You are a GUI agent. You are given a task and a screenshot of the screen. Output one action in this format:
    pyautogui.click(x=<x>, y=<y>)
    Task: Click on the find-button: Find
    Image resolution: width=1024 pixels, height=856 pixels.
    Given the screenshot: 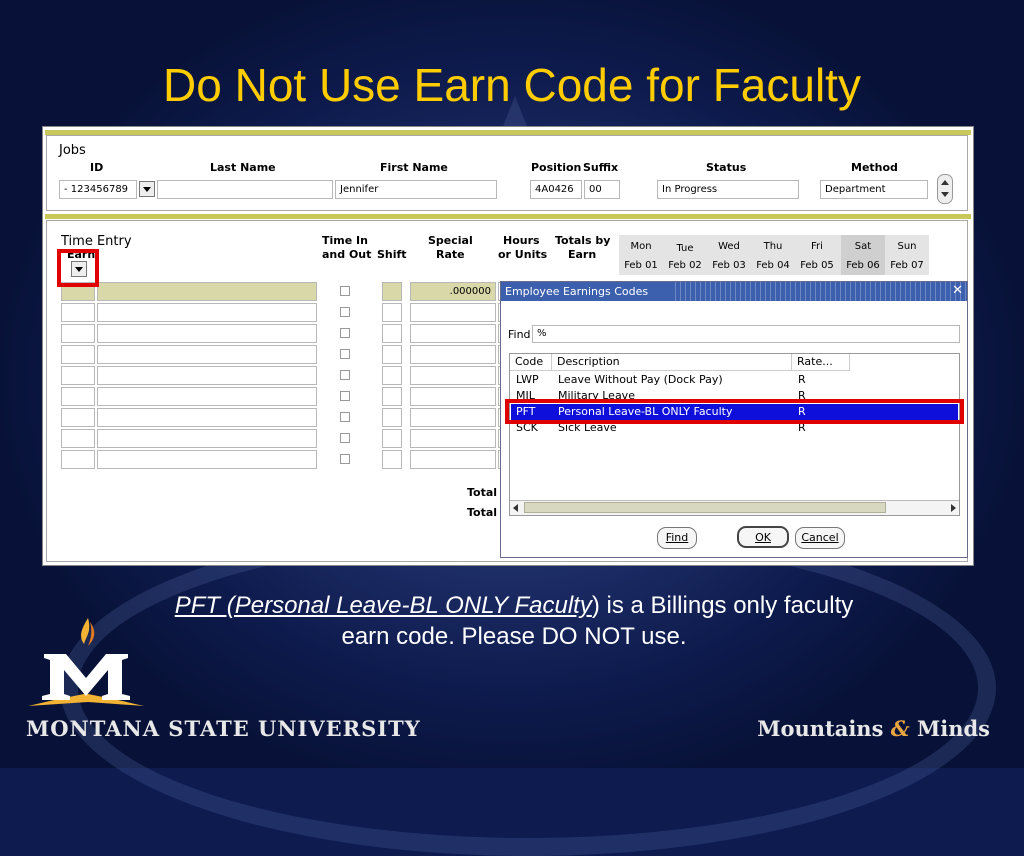 What is the action you would take?
    pyautogui.click(x=677, y=538)
    